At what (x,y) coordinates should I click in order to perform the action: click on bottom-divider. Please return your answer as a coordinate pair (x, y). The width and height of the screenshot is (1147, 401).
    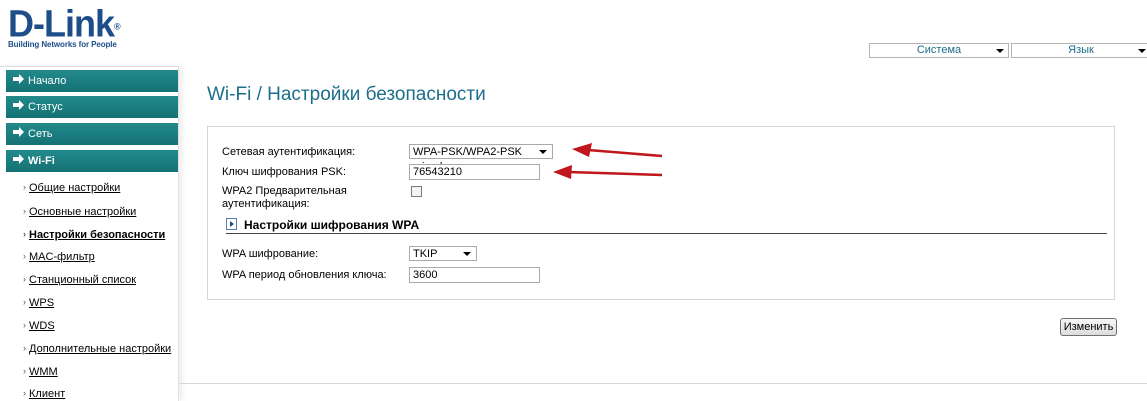
    Looking at the image, I should click on (663, 383).